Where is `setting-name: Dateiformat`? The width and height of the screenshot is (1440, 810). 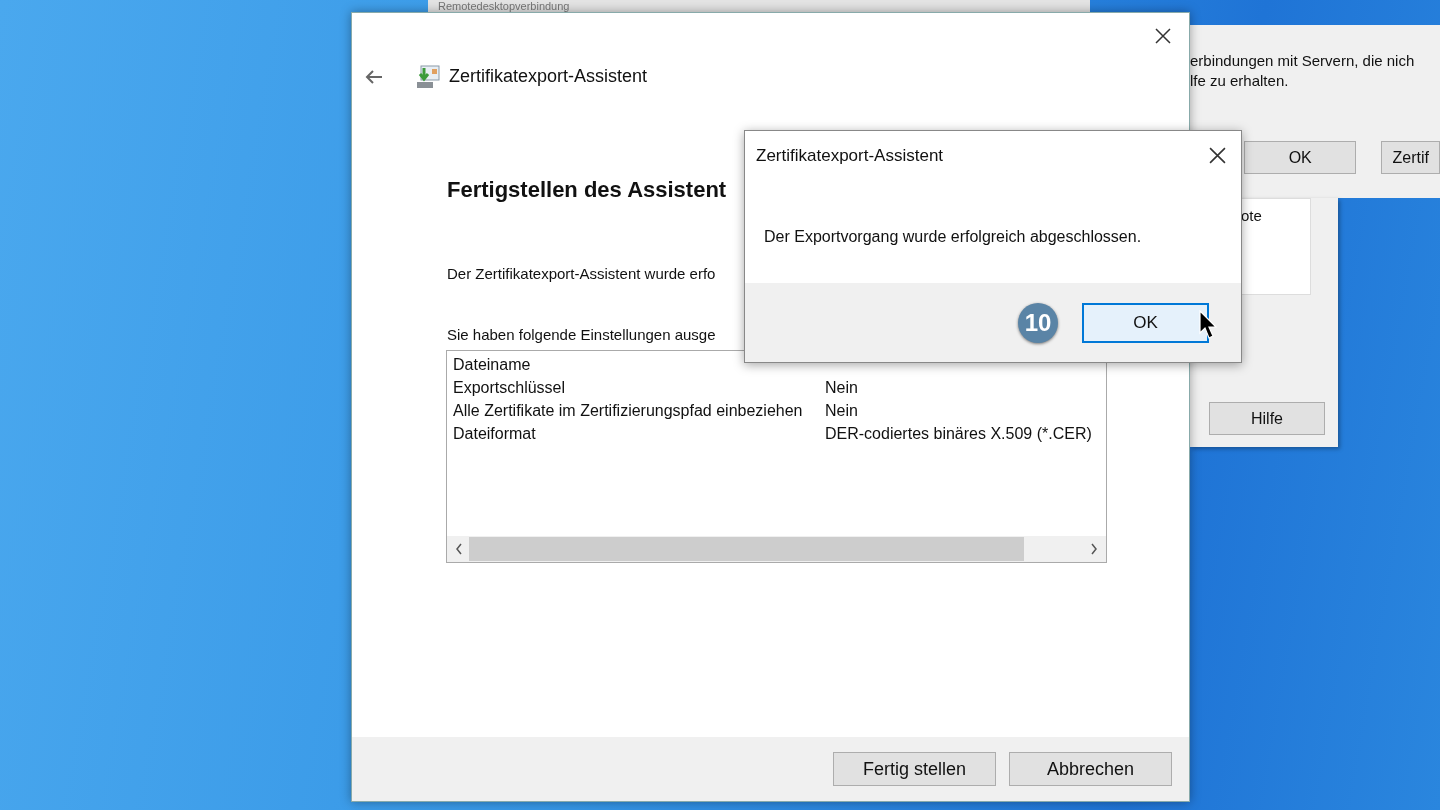
setting-name: Dateiformat is located at coordinates (495, 434).